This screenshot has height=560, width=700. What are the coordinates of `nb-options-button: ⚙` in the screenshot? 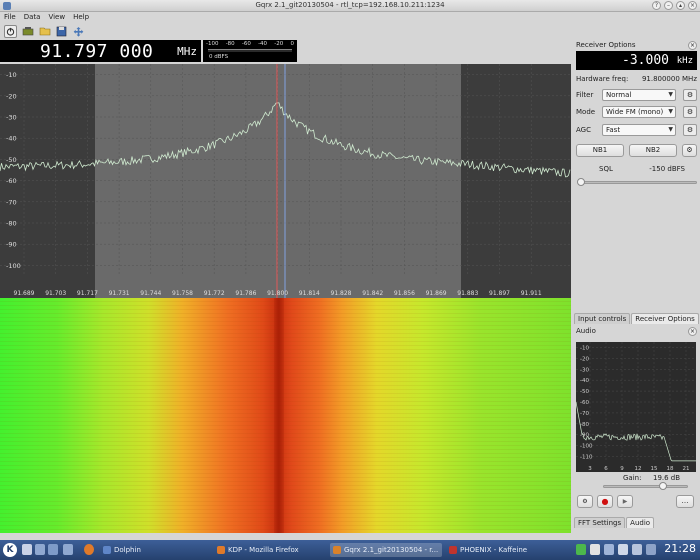 It's located at (689, 150).